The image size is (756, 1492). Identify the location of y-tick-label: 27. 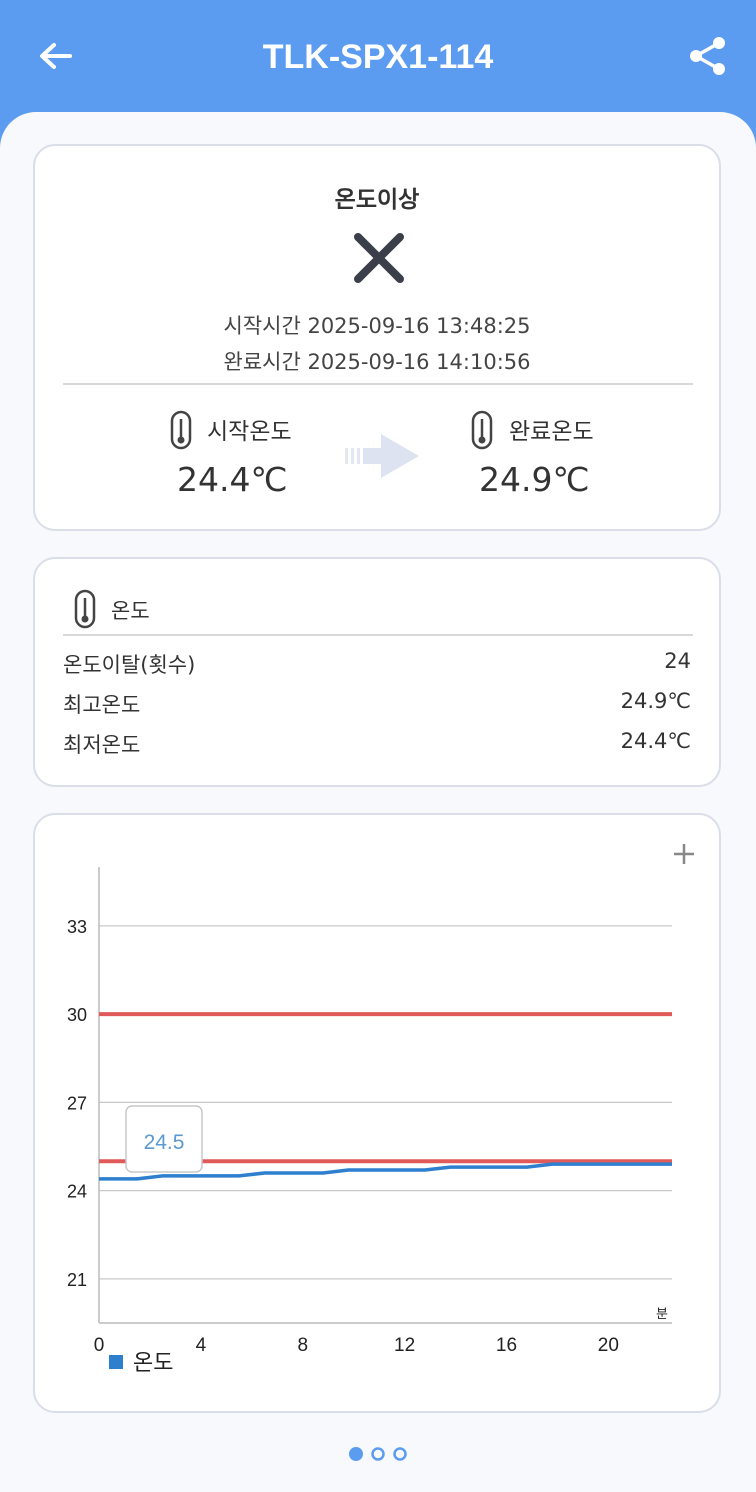
(77, 1103).